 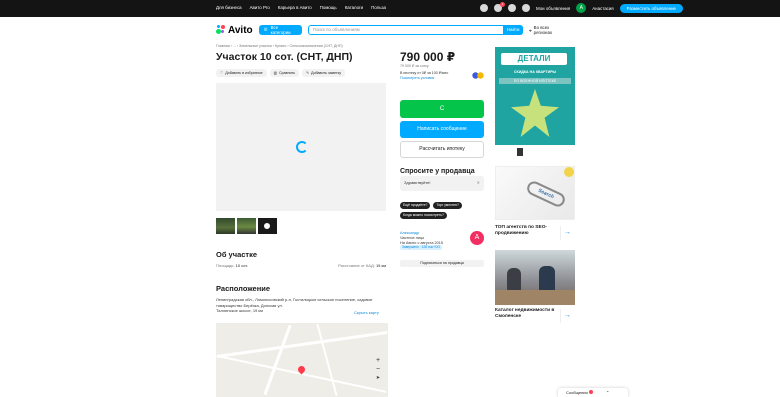 I want to click on quick-question-chip: Ещё продаёте?, so click(x=415, y=205).